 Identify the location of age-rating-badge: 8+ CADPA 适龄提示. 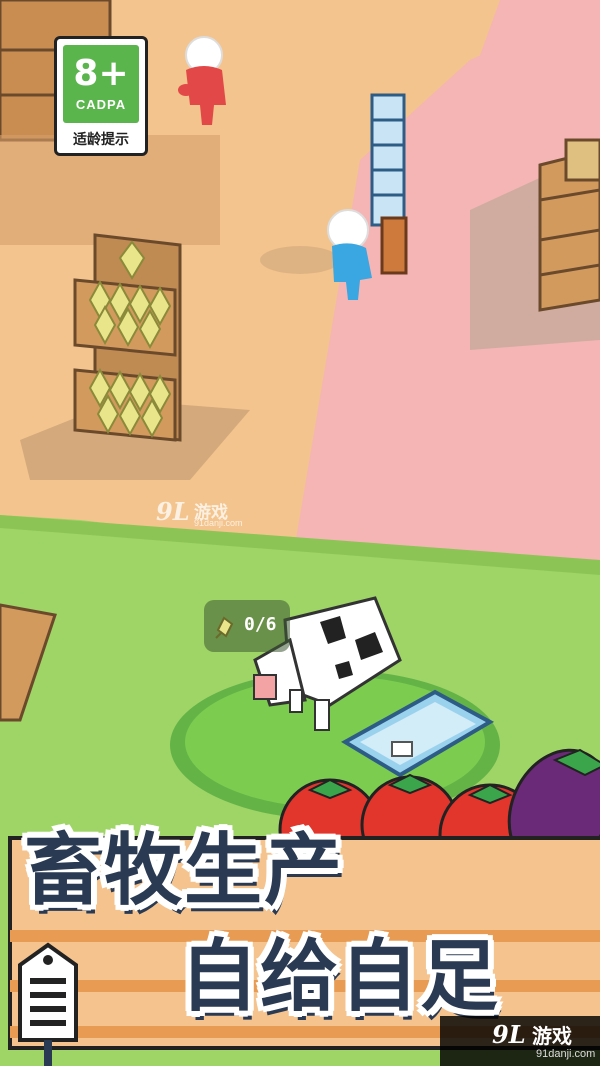
(101, 96).